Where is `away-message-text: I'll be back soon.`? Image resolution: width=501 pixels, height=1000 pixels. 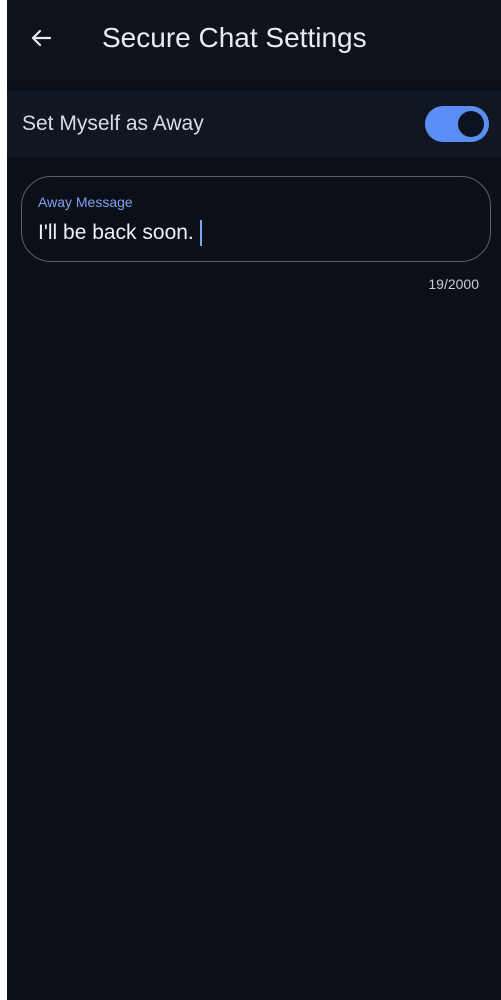
away-message-text: I'll be back soon. is located at coordinates (116, 232).